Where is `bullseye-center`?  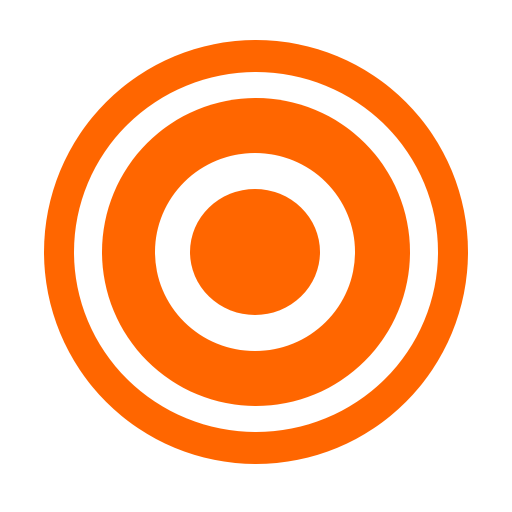 bullseye-center is located at coordinates (255, 252).